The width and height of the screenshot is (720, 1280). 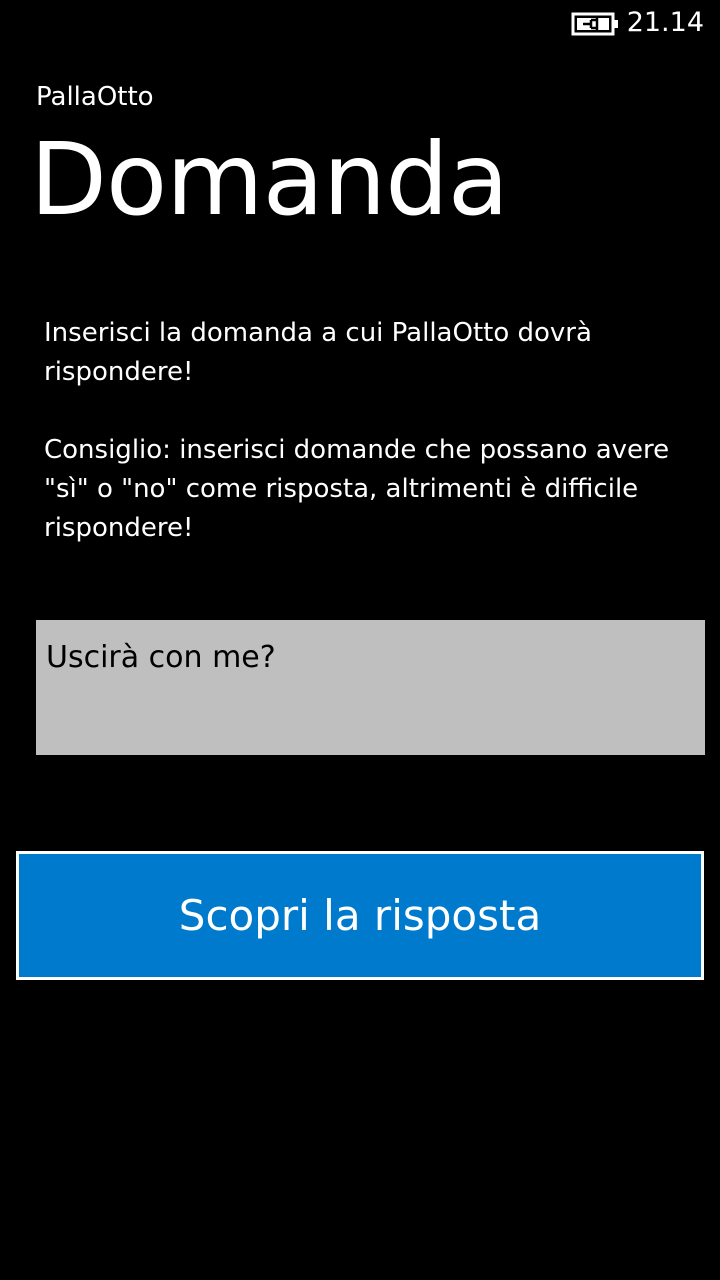 I want to click on discover-answer-button: Scopri la risposta, so click(x=360, y=915).